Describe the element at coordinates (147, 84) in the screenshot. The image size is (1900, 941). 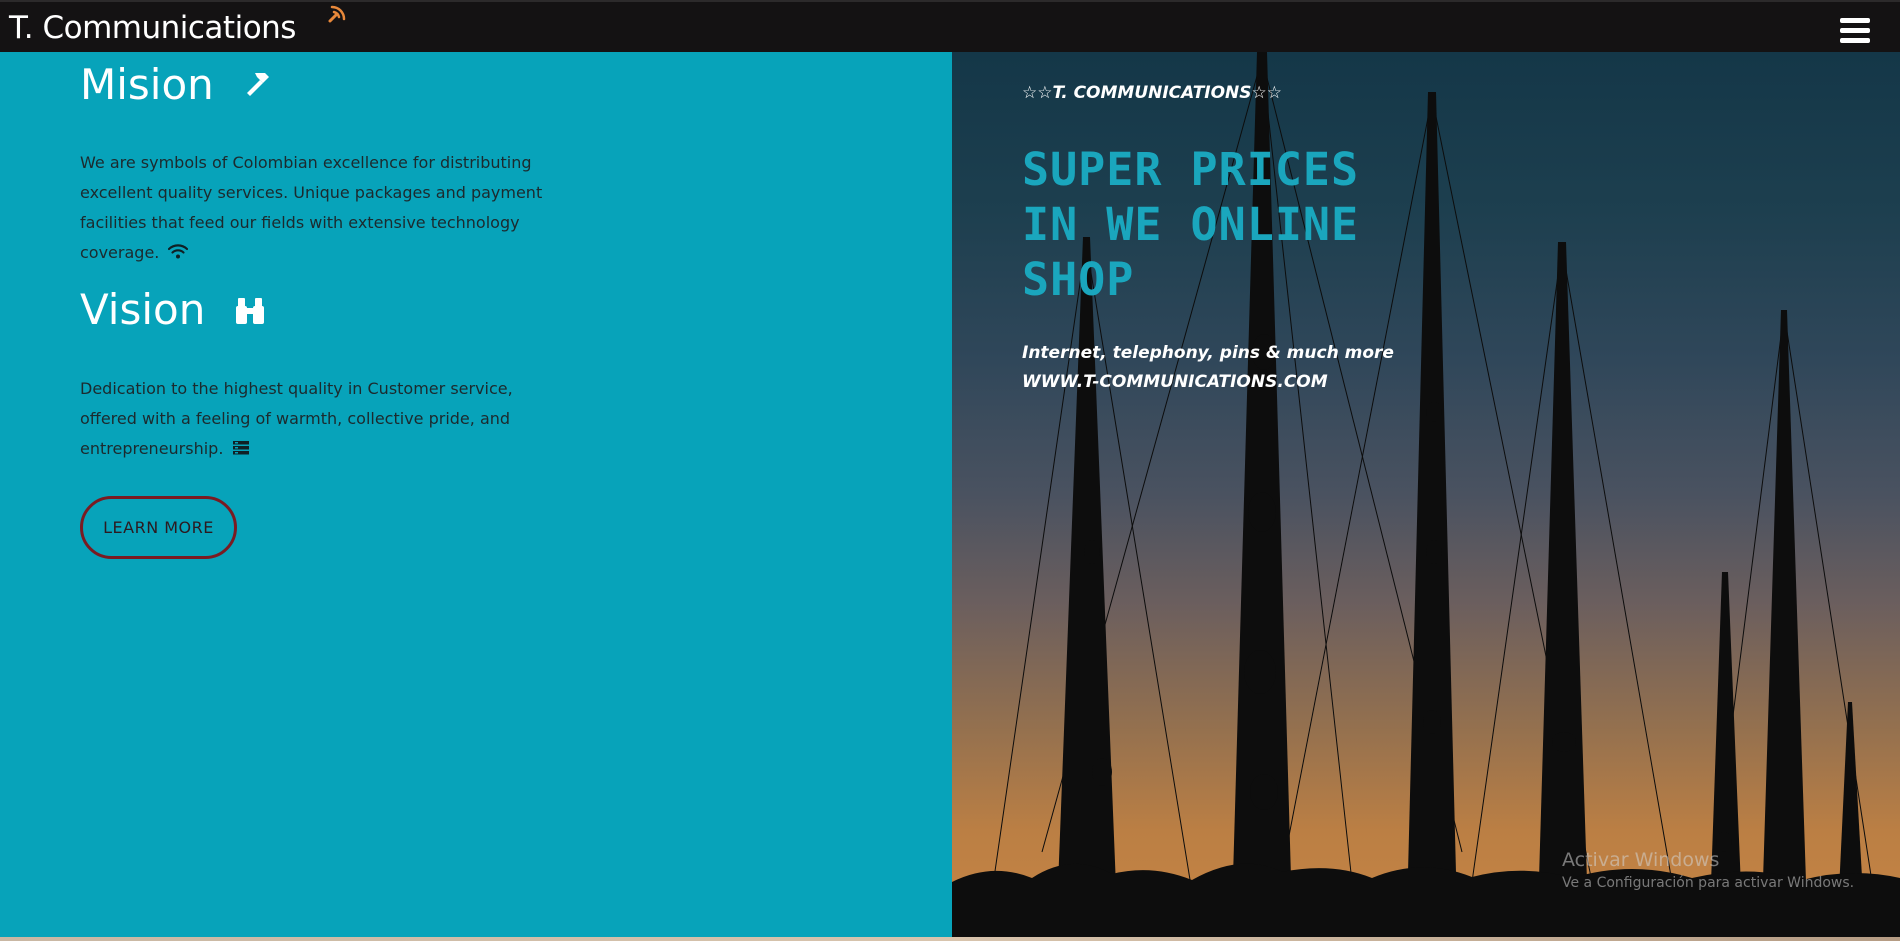
I see `mission-title: Mision` at that location.